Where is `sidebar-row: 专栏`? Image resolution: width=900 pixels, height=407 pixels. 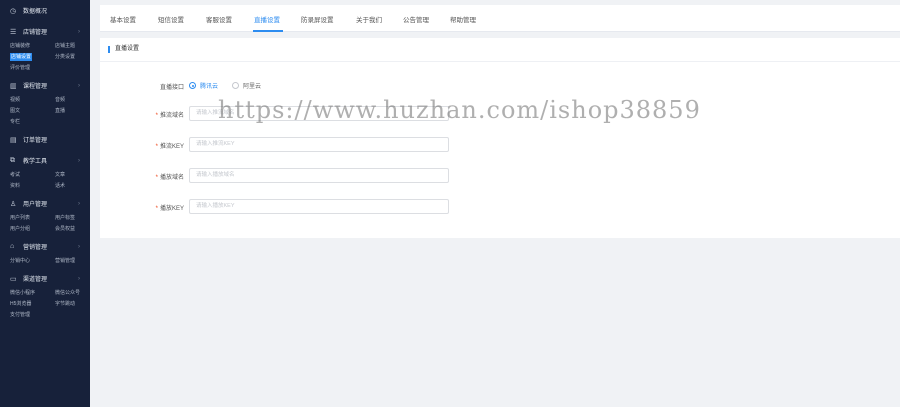 sidebar-row: 专栏 is located at coordinates (45, 121).